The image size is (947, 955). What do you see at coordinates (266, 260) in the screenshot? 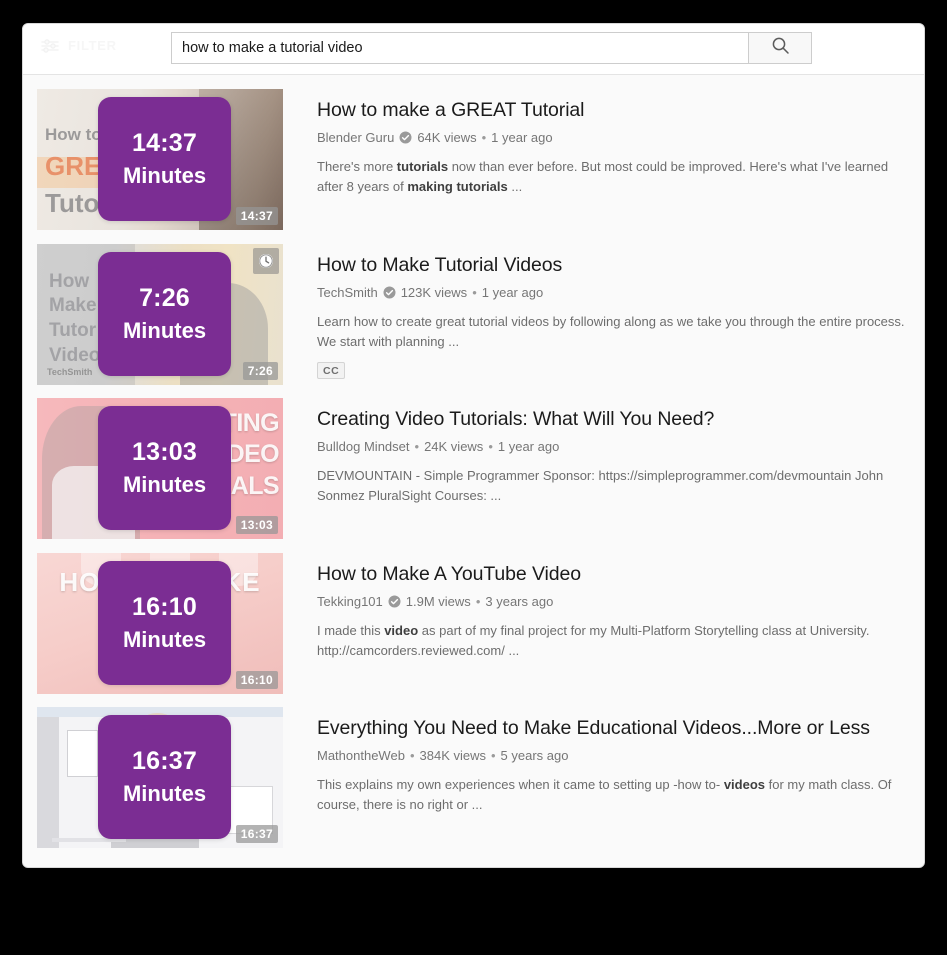
I see `watch-later-icon` at bounding box center [266, 260].